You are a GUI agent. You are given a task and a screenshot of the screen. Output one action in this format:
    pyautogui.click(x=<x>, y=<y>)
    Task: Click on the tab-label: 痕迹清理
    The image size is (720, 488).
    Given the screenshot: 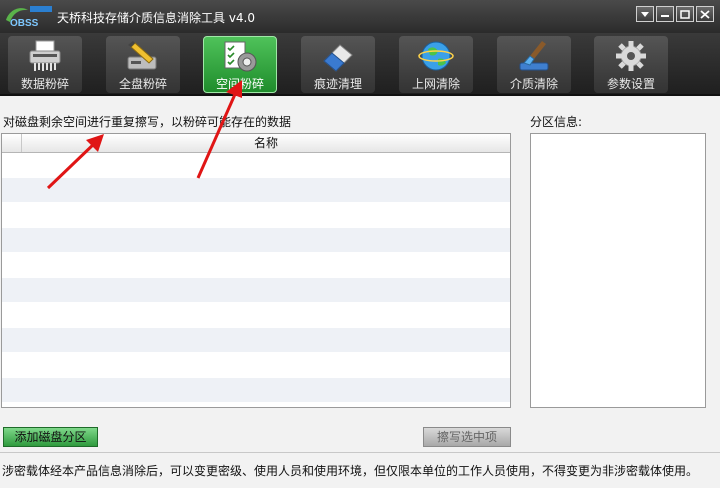 What is the action you would take?
    pyautogui.click(x=337, y=84)
    